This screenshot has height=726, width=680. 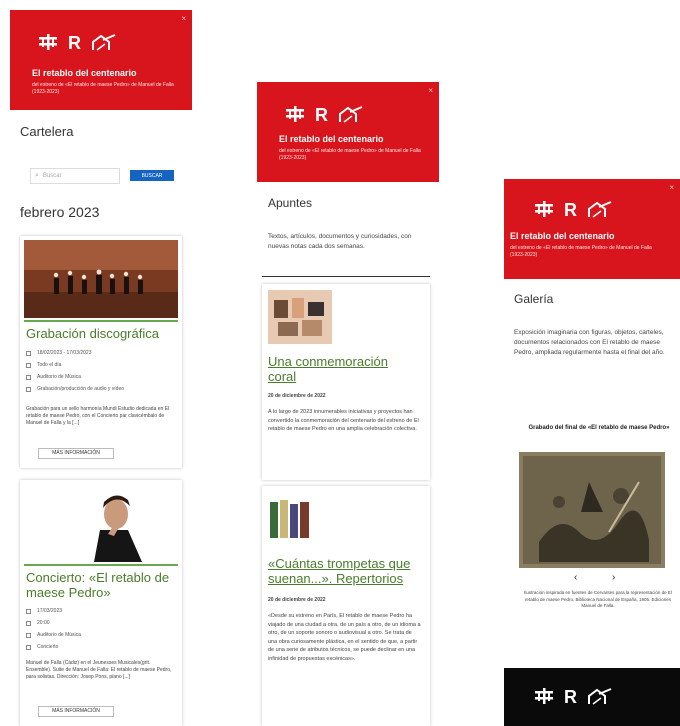 I want to click on search-icon: ⌕, so click(x=37, y=175).